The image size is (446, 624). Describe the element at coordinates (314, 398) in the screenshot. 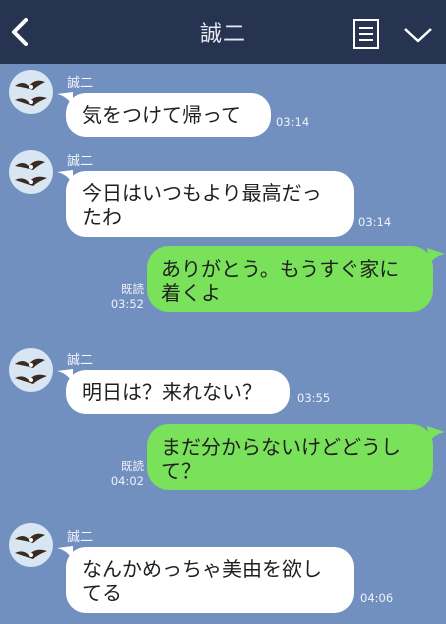

I see `message-time: 03:55` at that location.